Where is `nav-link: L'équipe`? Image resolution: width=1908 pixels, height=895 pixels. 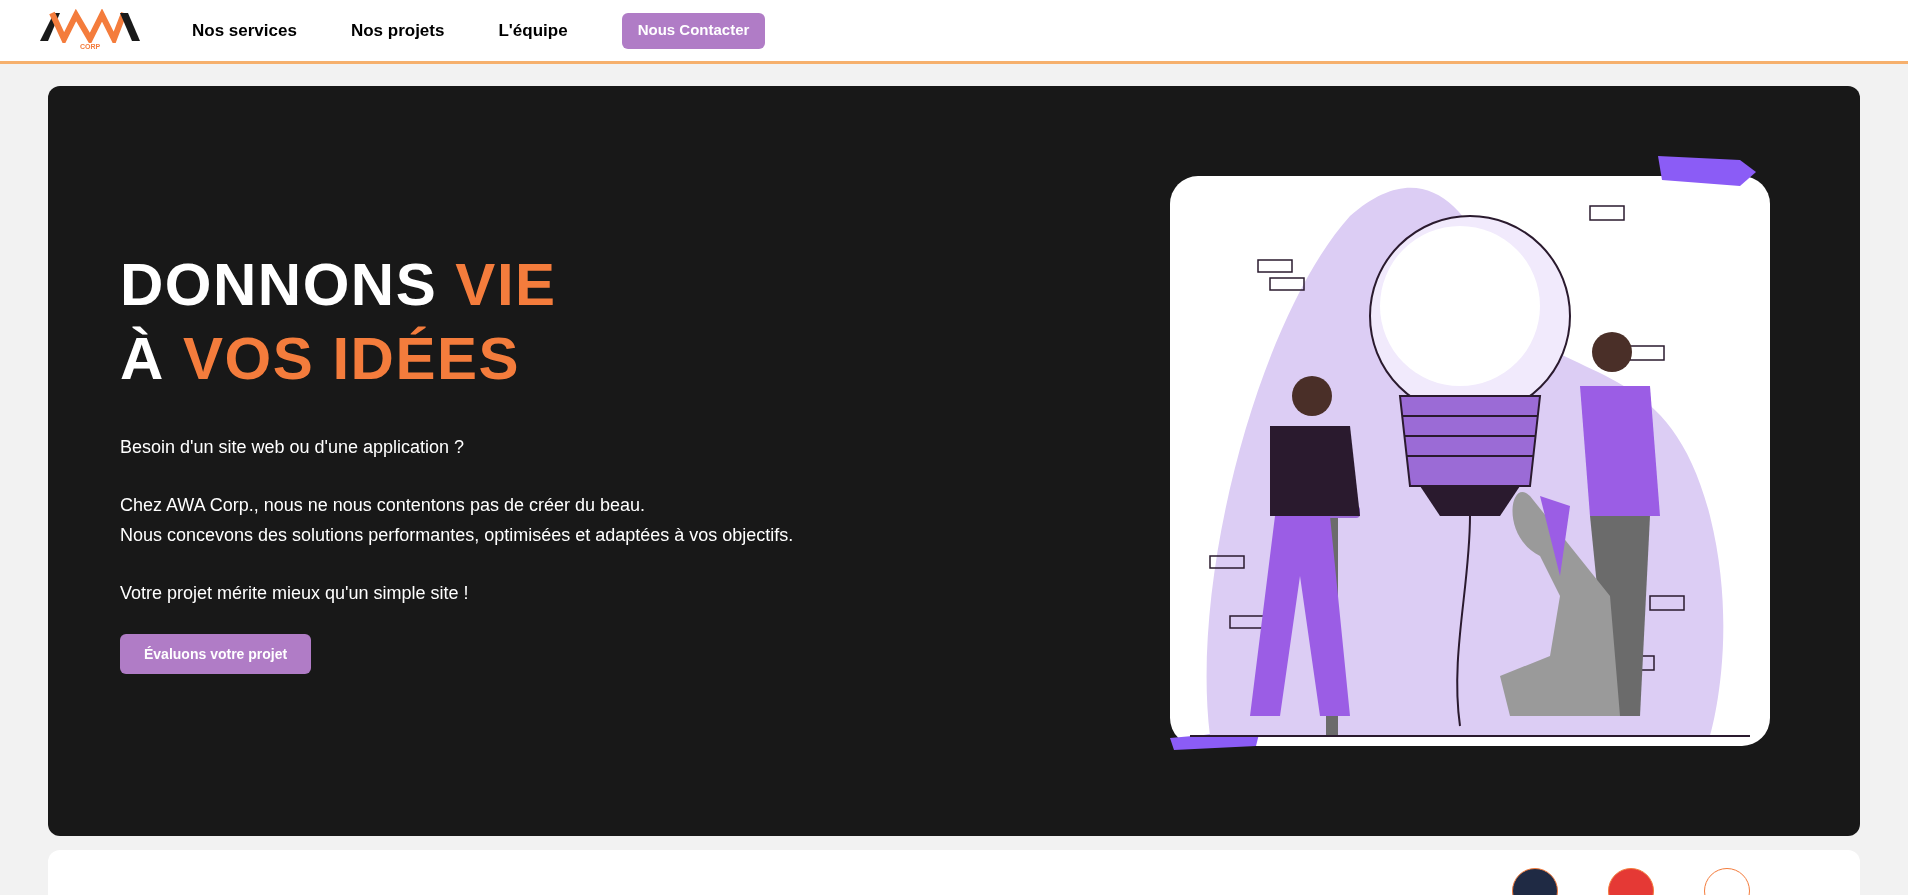 nav-link: L'équipe is located at coordinates (533, 30).